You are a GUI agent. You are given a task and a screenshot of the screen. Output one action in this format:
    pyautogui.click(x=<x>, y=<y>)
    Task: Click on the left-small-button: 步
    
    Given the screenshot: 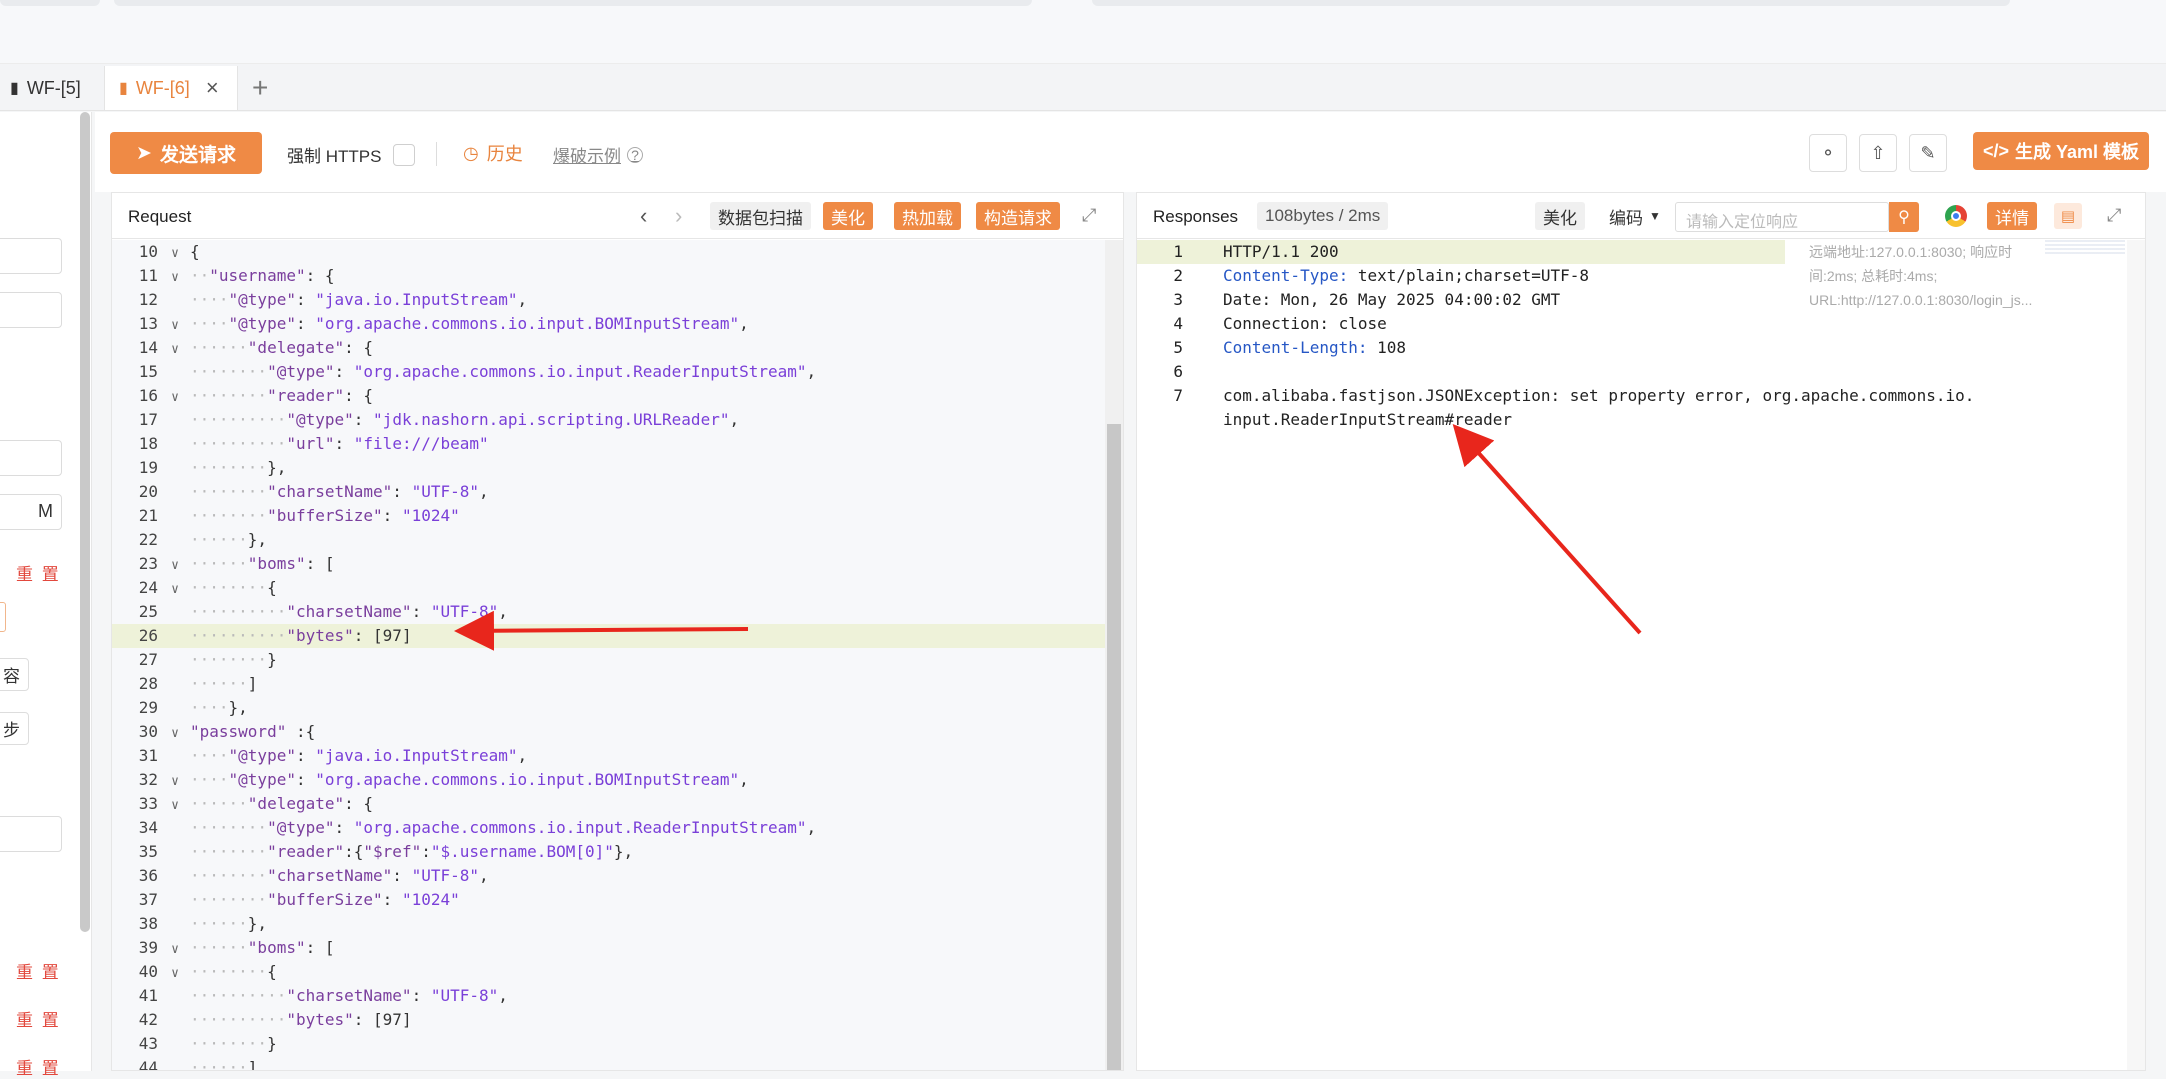 What is the action you would take?
    pyautogui.click(x=14, y=728)
    